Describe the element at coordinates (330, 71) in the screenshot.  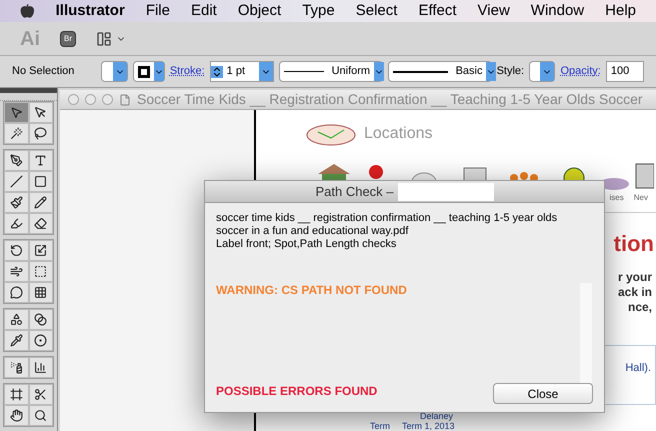
I see `profile-dropdown: Uniform` at that location.